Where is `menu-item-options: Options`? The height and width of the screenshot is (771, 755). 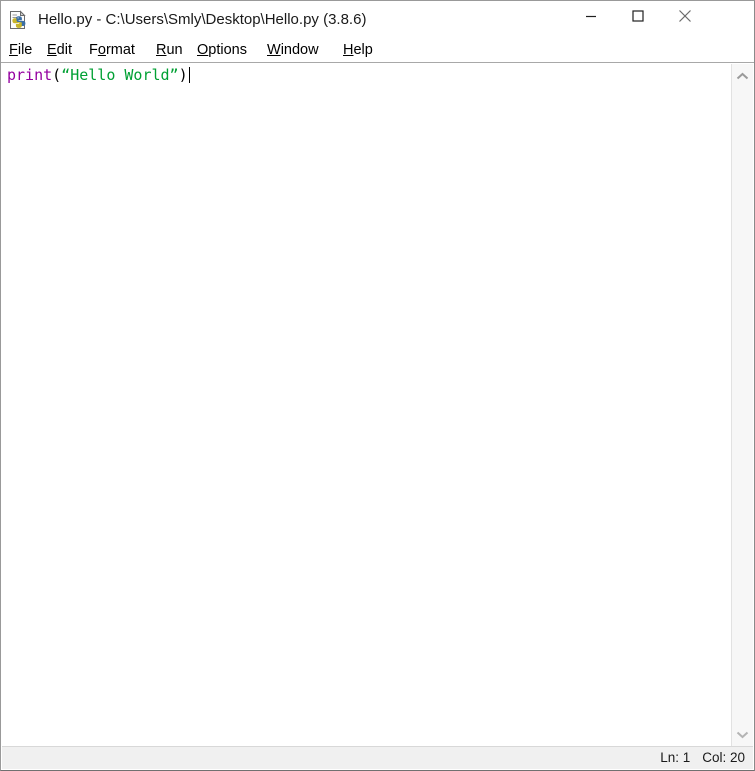 menu-item-options: Options is located at coordinates (222, 50).